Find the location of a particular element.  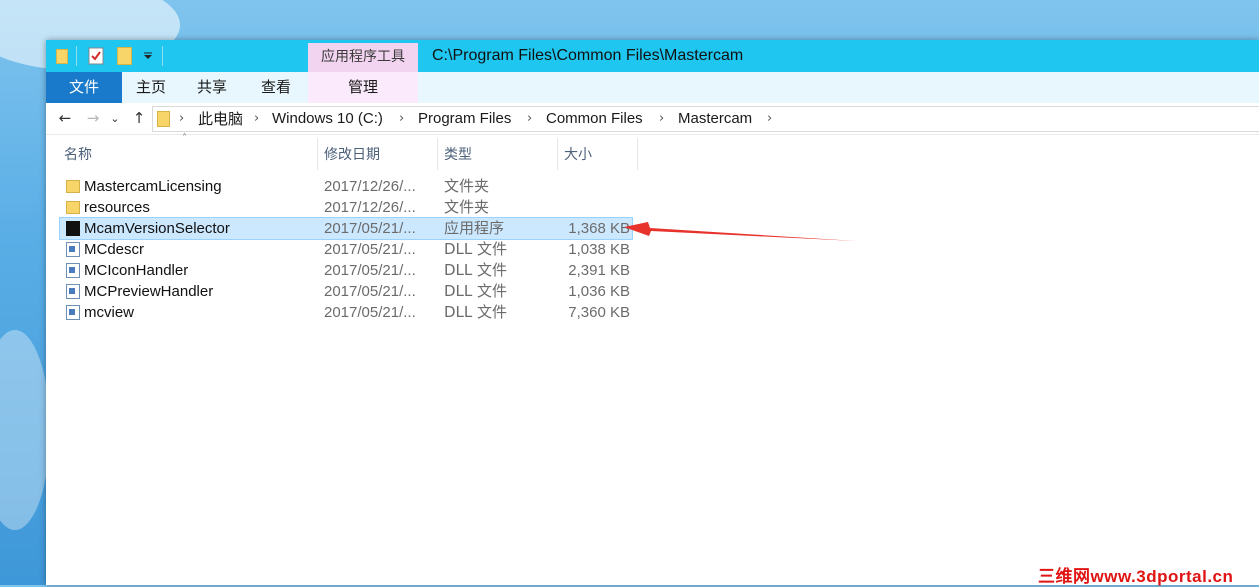

watermark: 三维网www.3dportal.cn is located at coordinates (1136, 576).